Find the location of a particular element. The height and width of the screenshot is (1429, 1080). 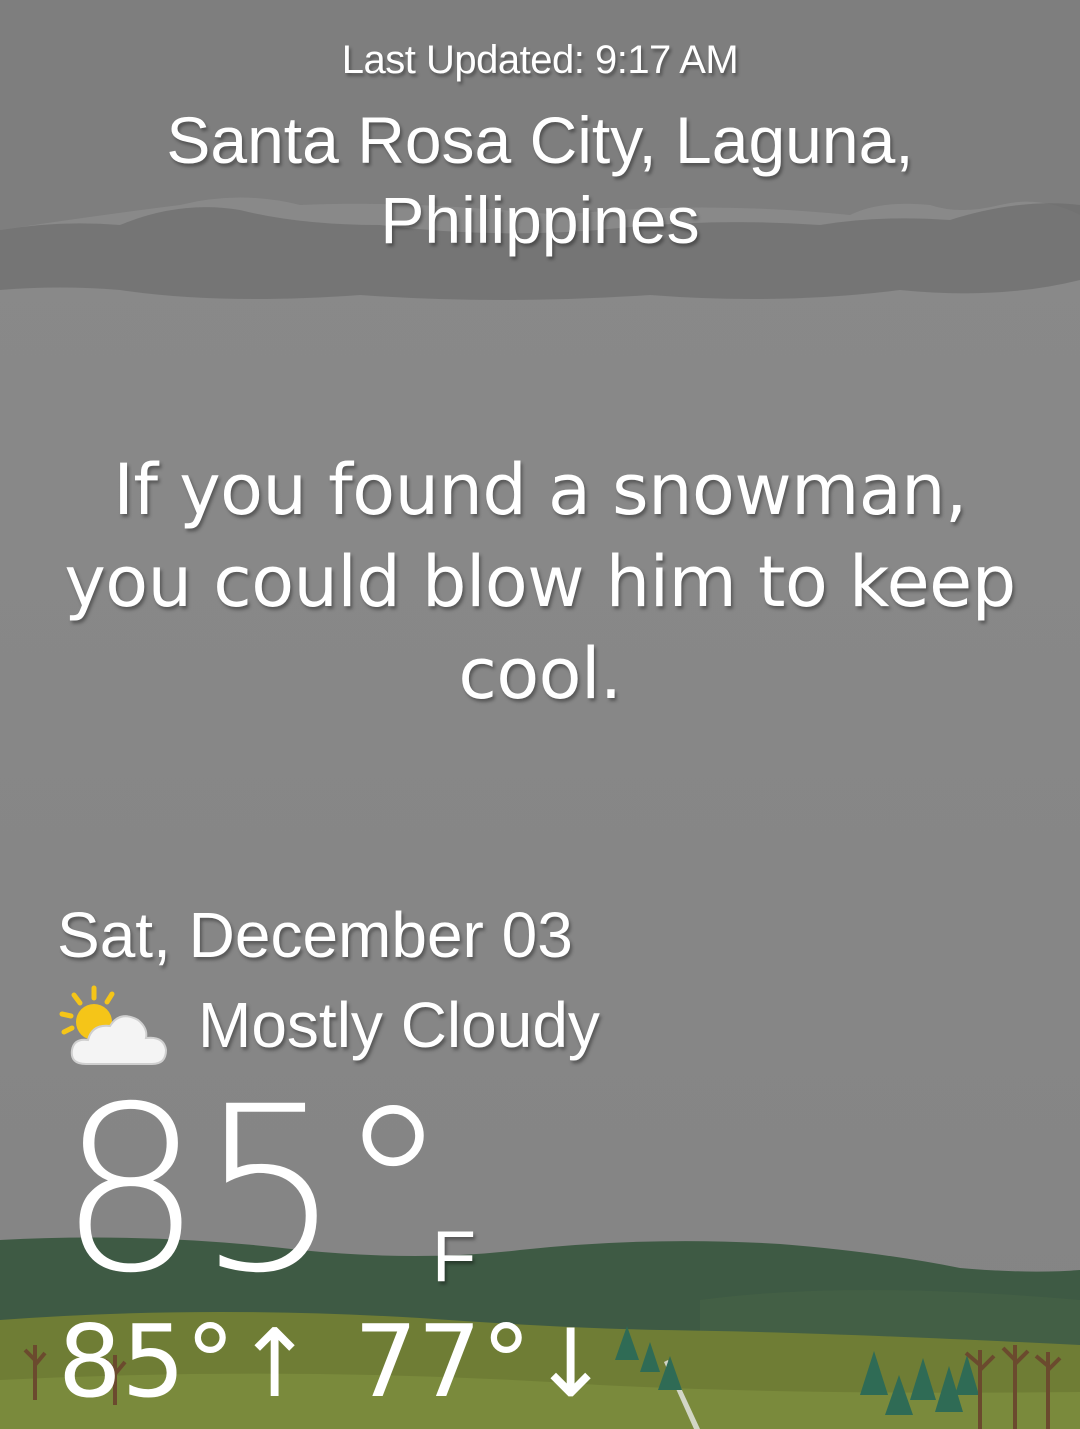

current-temperature: 85° is located at coordinates (254, 1190).